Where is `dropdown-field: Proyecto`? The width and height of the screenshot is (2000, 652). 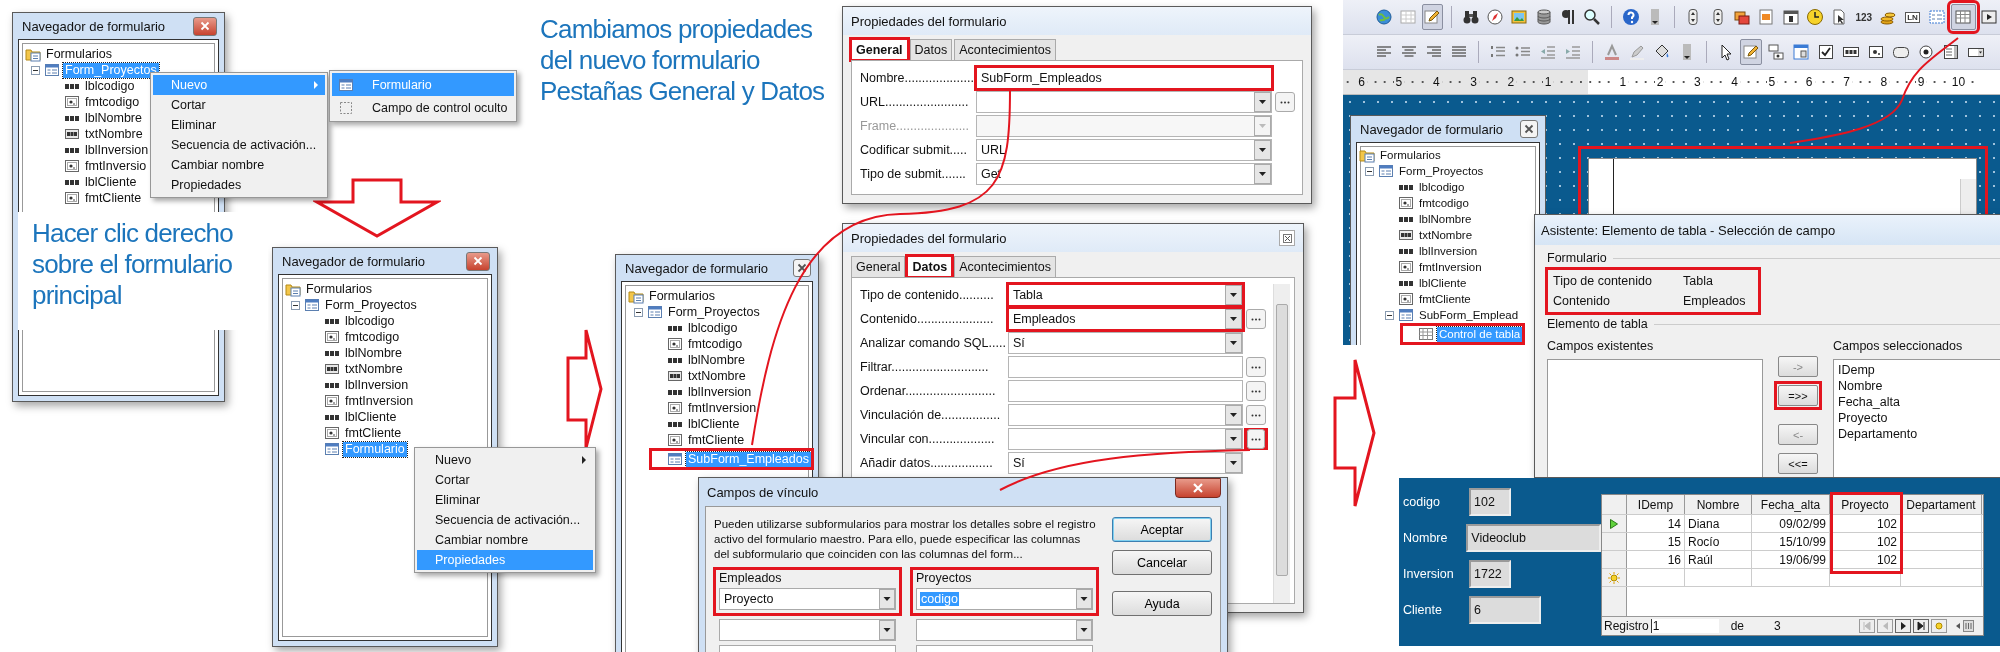
dropdown-field: Proyecto is located at coordinates (807, 599).